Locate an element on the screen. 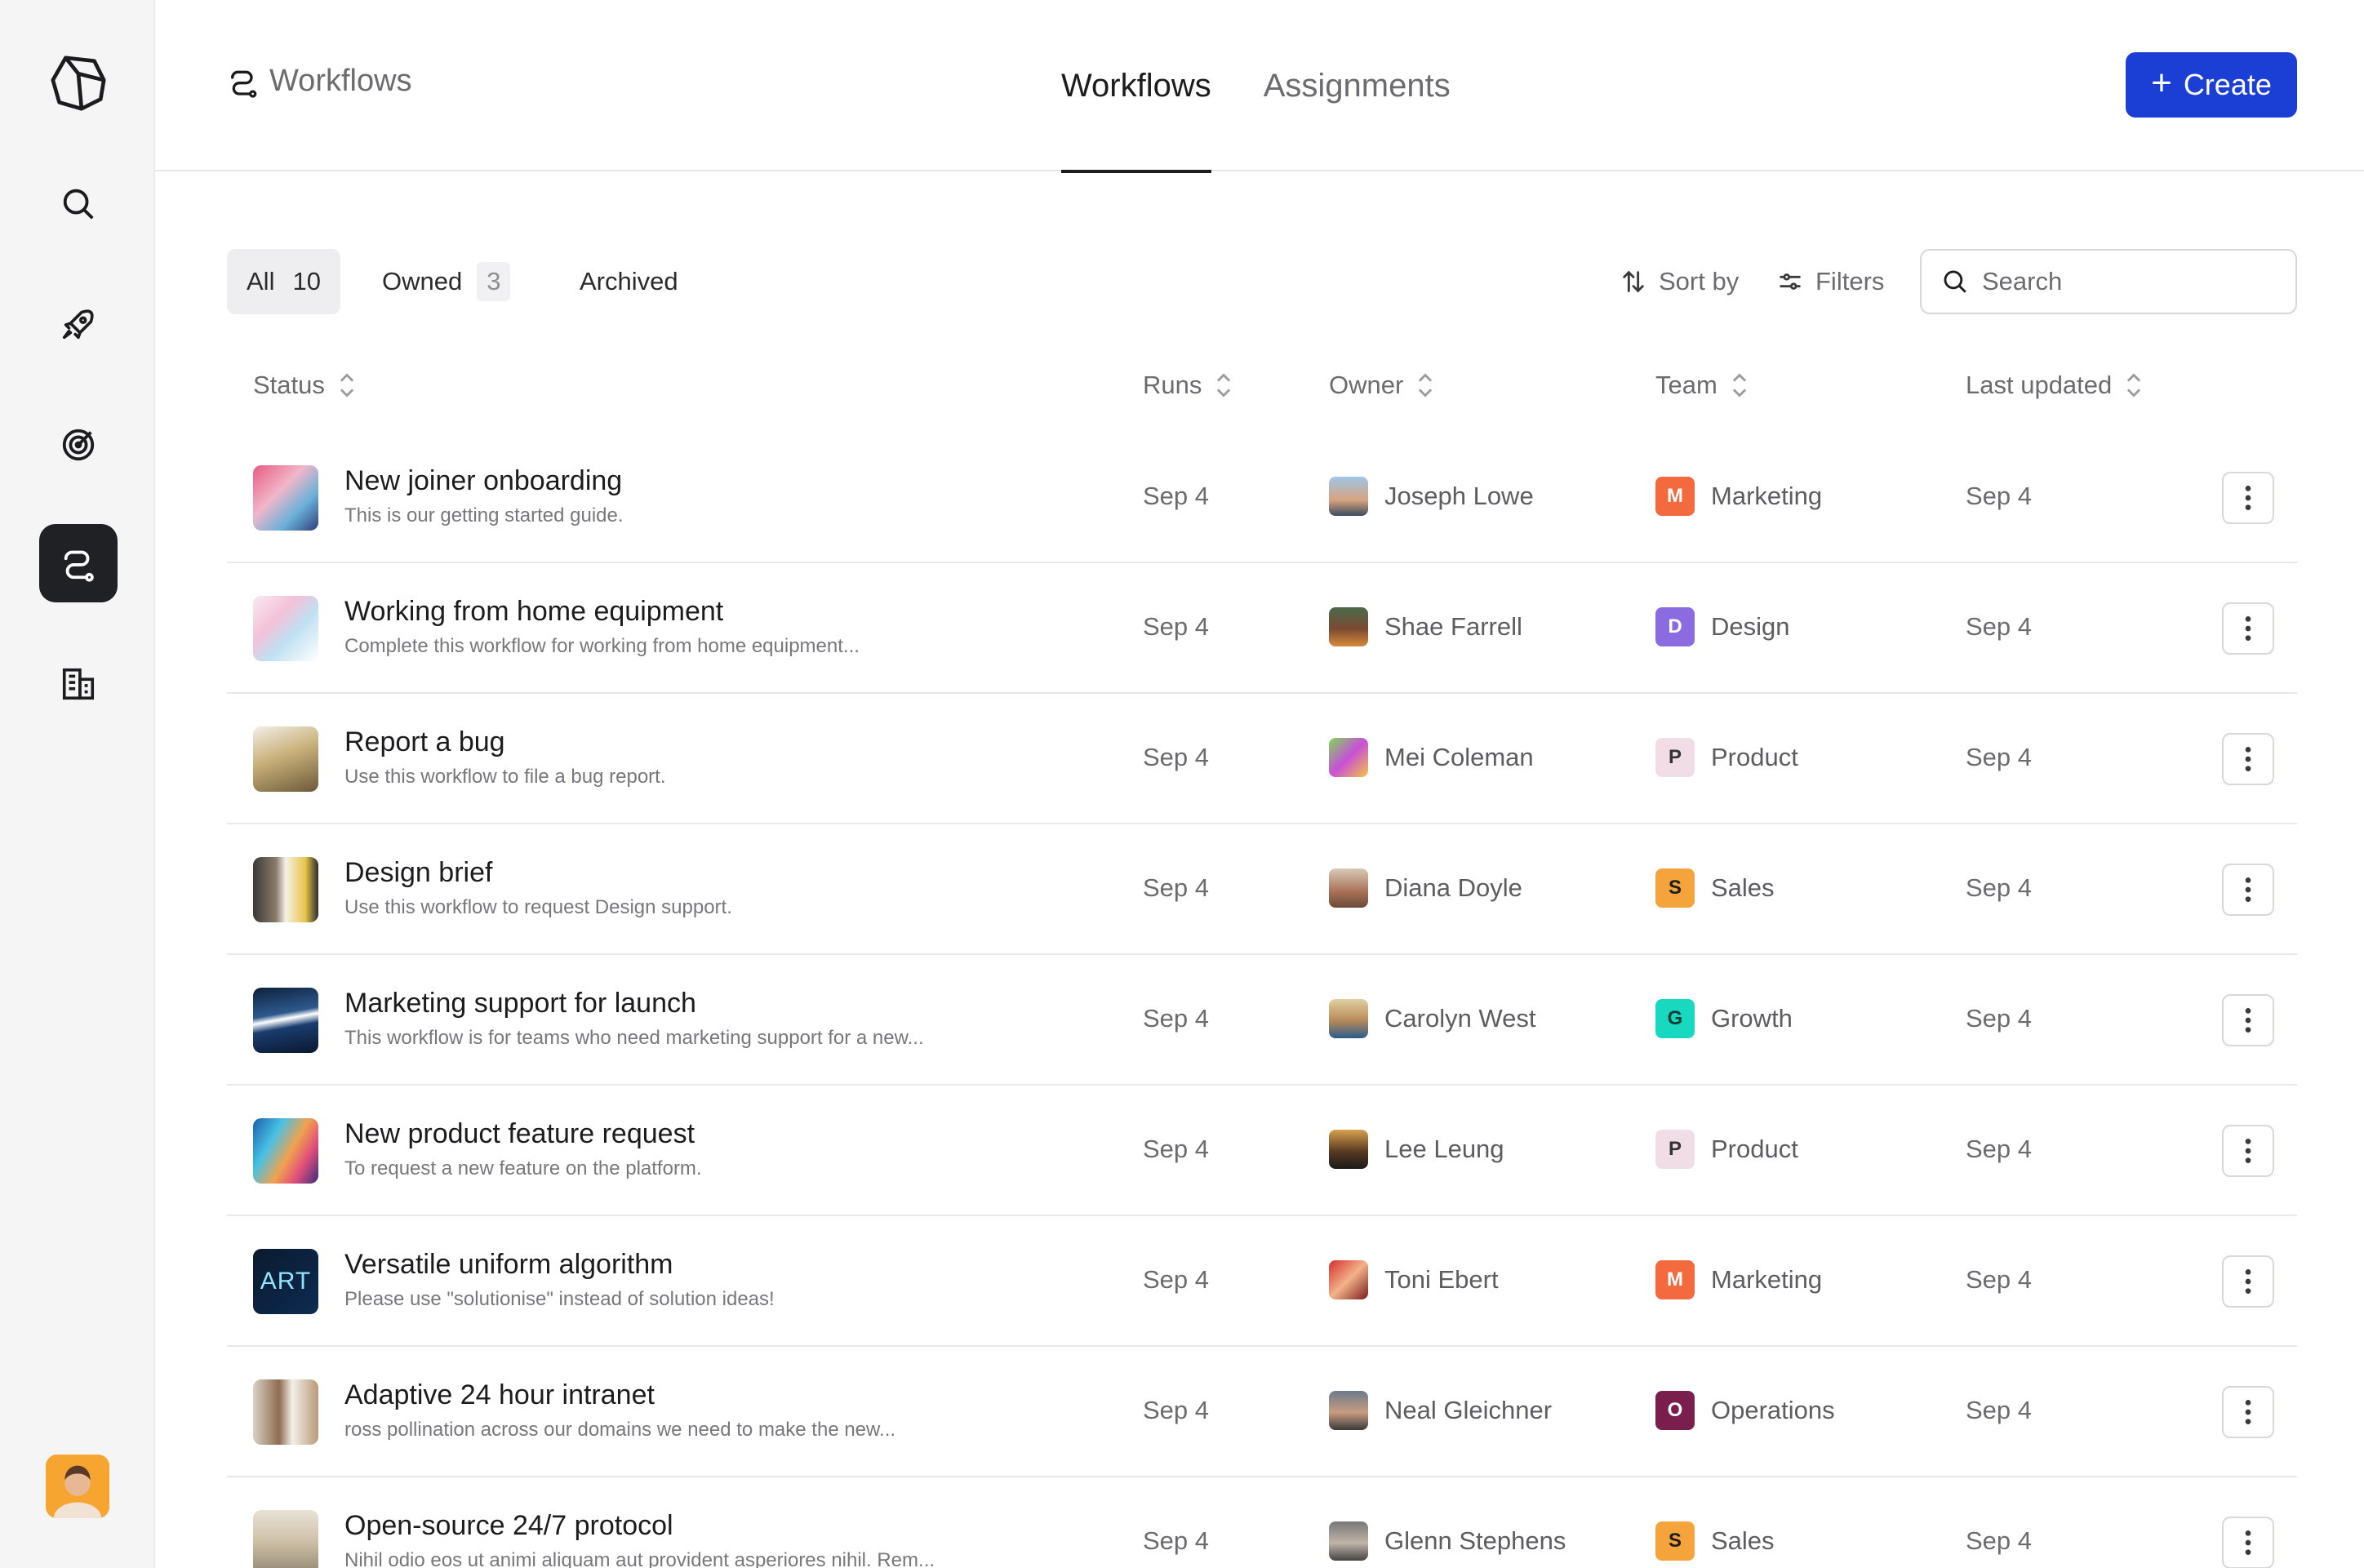 This screenshot has width=2364, height=1568. owner-cell: Joseph Lowe is located at coordinates (1431, 496).